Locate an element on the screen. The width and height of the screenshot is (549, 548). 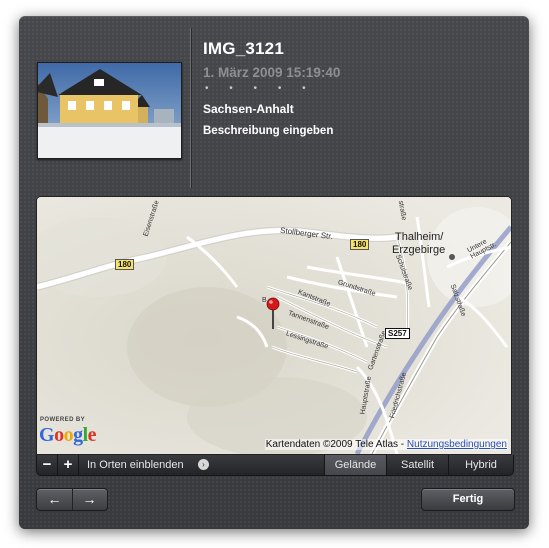
powered-by-label: POWERED BY is located at coordinates (63, 420).